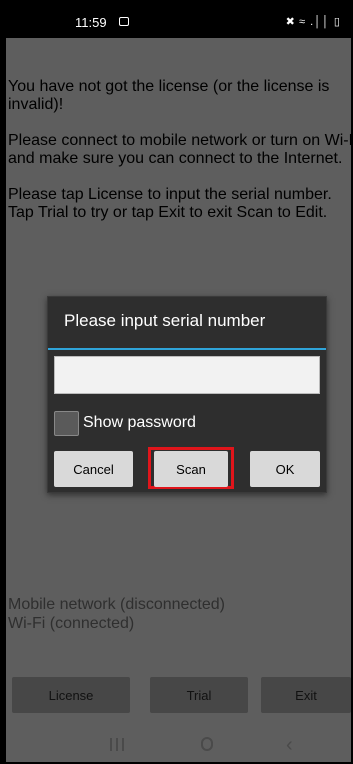  What do you see at coordinates (178, 743) in the screenshot?
I see `system-nav-bar: ‹` at bounding box center [178, 743].